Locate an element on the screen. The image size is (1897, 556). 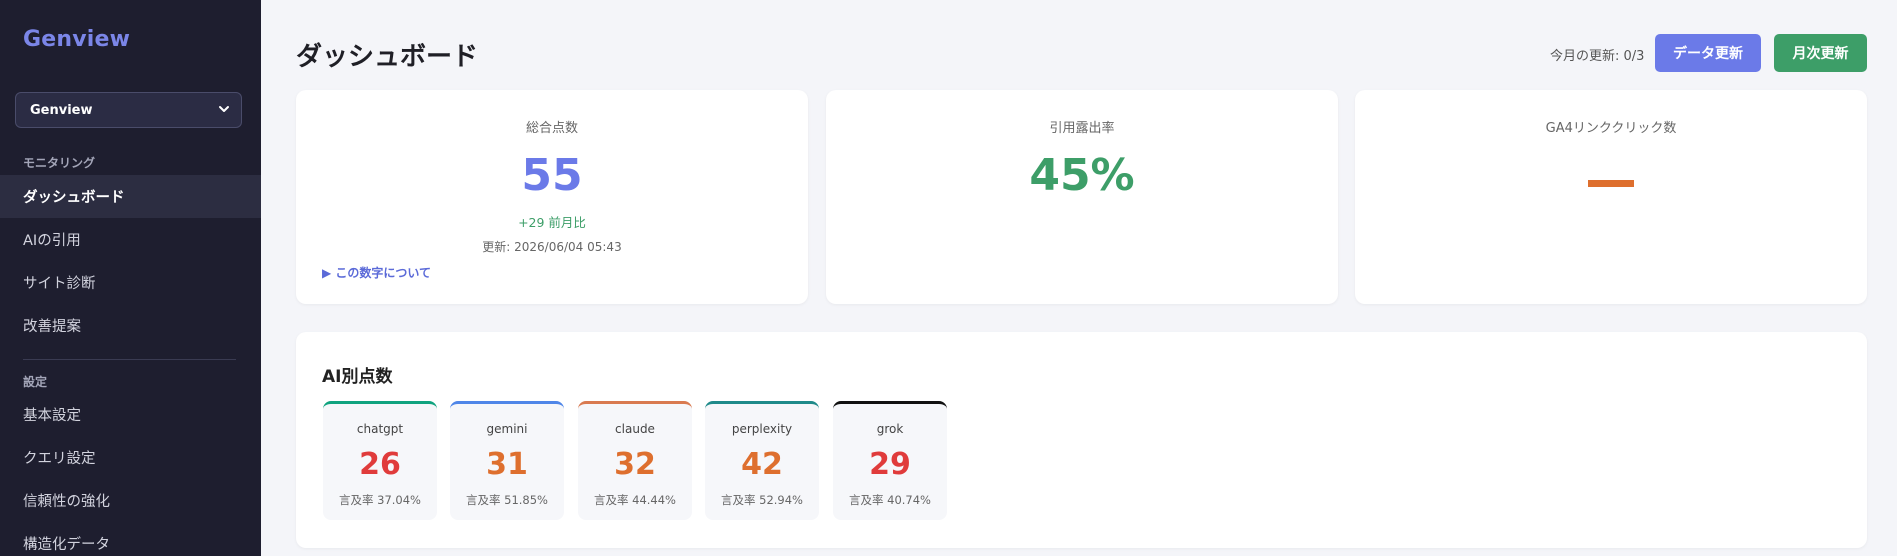
ga4-clicks-card: GA4リンククリック数 is located at coordinates (1611, 197).